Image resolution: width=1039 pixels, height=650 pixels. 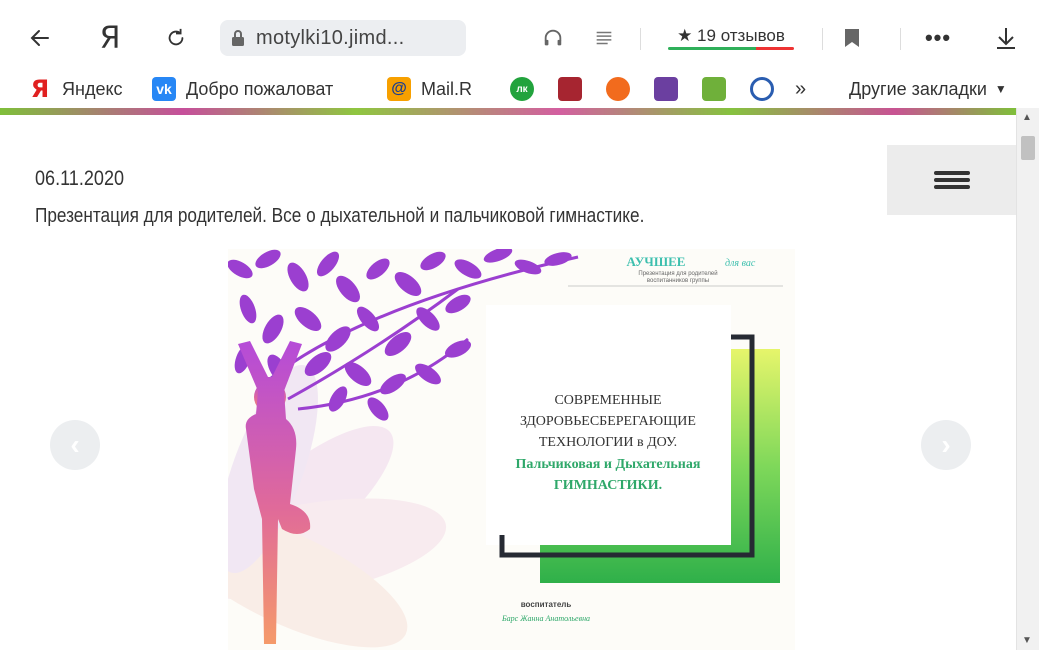 What do you see at coordinates (656, 261) in the screenshot?
I see `brand-title: АУЧШЕЕ` at bounding box center [656, 261].